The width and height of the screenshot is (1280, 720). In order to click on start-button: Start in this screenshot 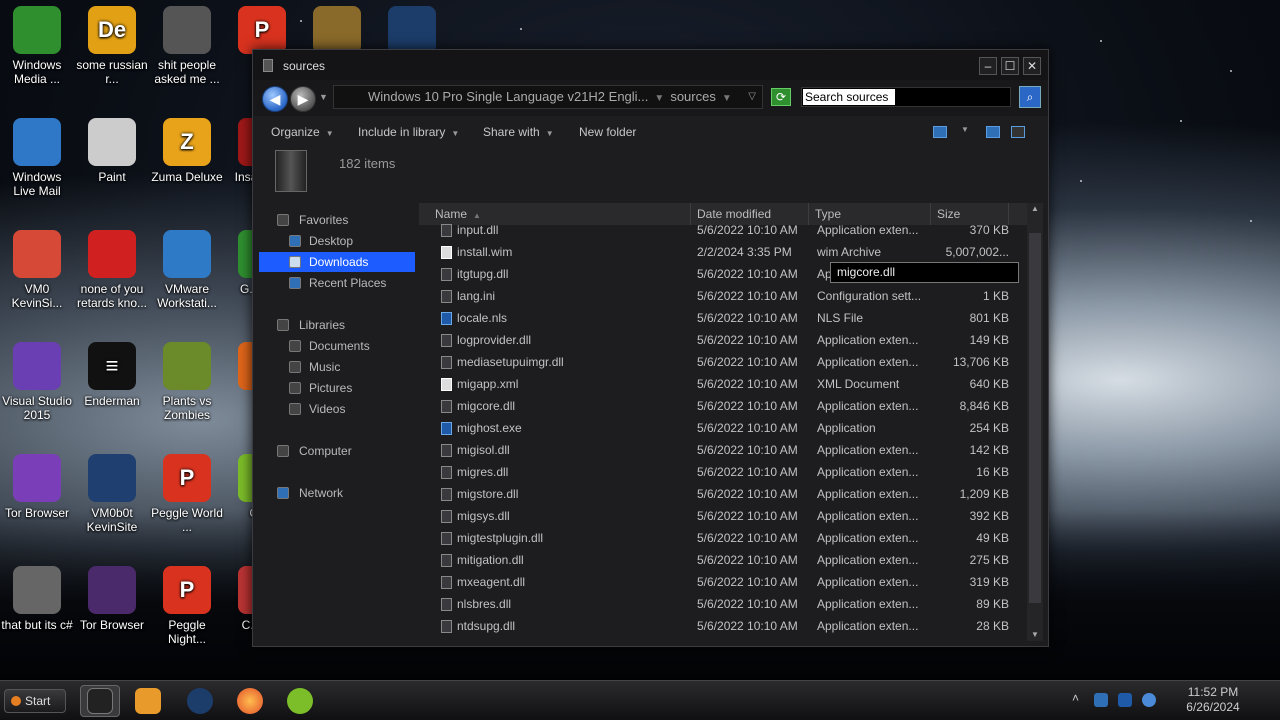, I will do `click(35, 701)`.